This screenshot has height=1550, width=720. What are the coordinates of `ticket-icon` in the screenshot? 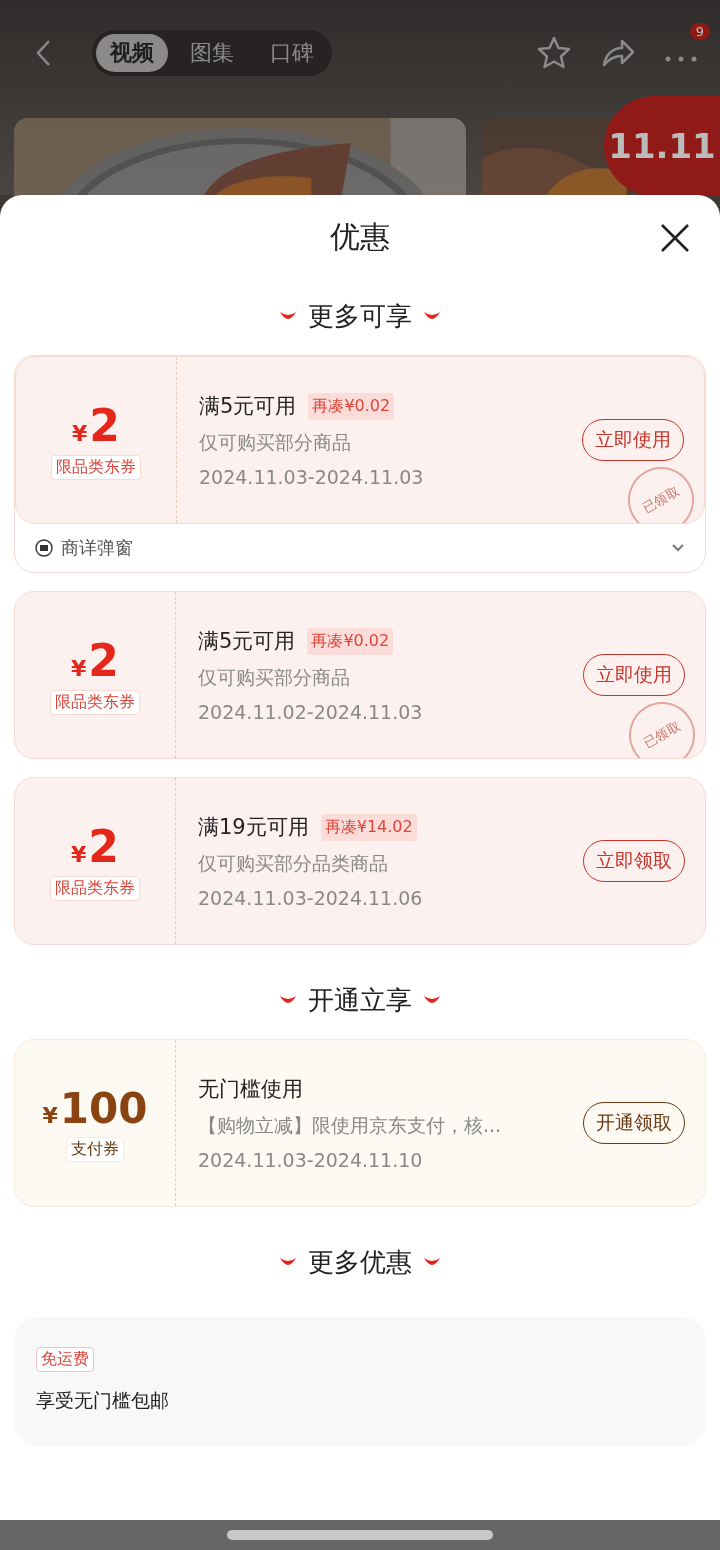 It's located at (44, 548).